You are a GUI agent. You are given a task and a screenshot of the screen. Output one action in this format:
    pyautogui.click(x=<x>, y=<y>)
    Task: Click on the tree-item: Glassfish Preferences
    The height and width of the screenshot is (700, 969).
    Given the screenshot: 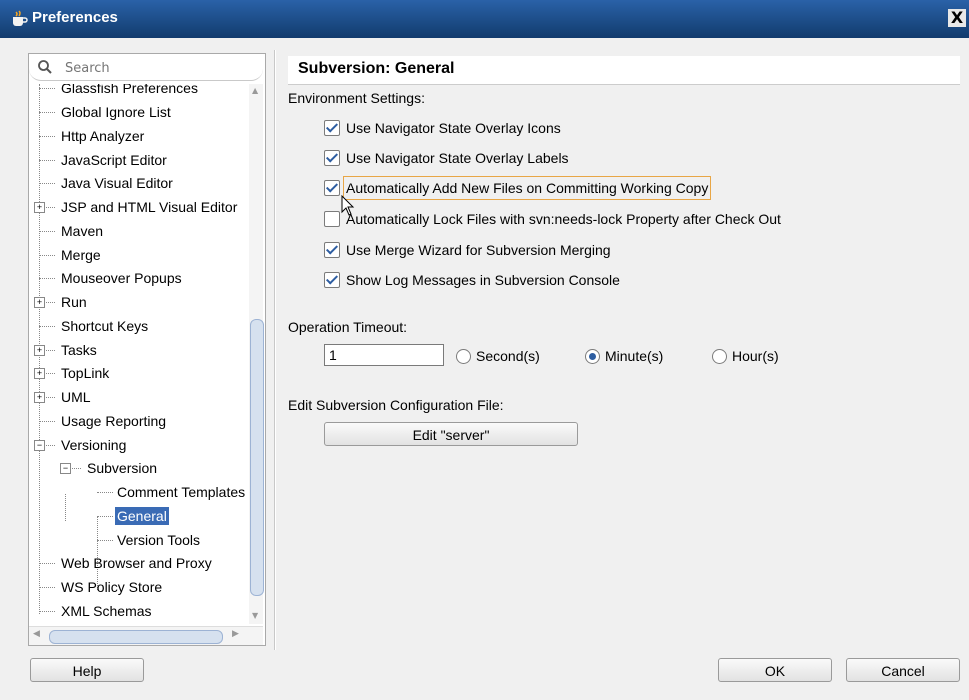 What is the action you would take?
    pyautogui.click(x=129, y=91)
    